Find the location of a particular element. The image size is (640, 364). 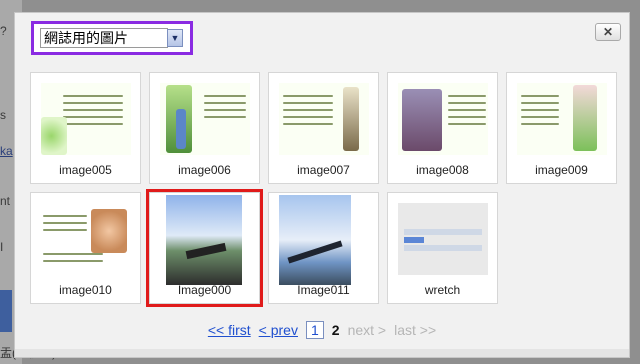

next-page-link: next > is located at coordinates (367, 330).